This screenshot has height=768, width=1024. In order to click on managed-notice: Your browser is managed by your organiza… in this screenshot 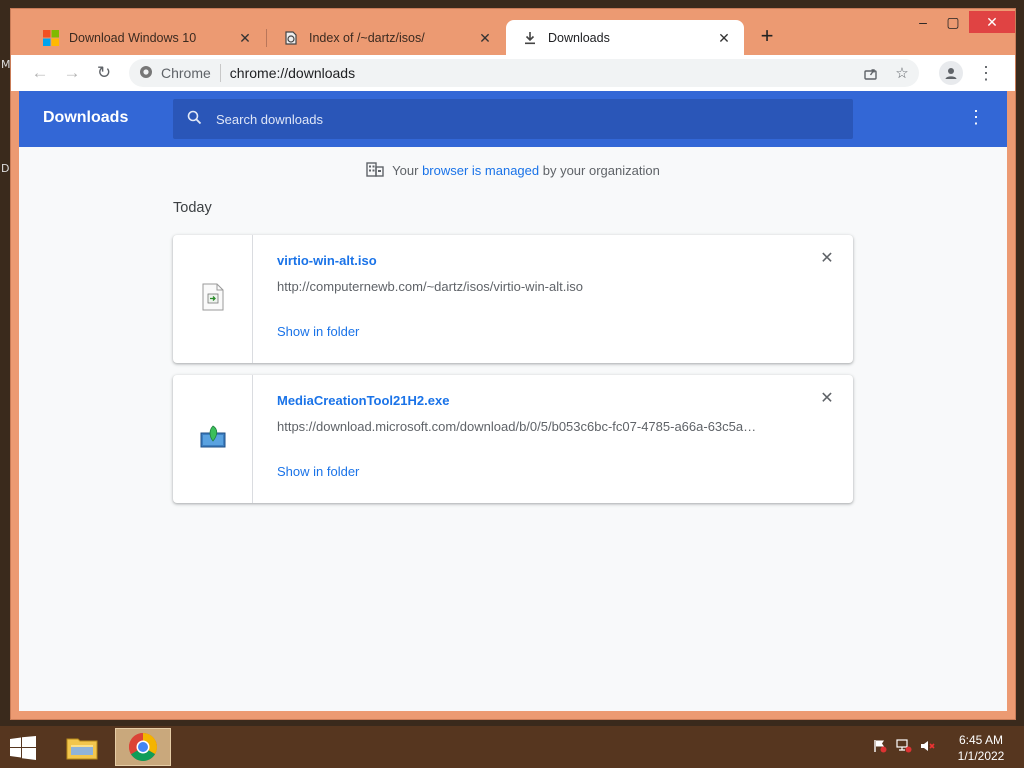, I will do `click(513, 170)`.